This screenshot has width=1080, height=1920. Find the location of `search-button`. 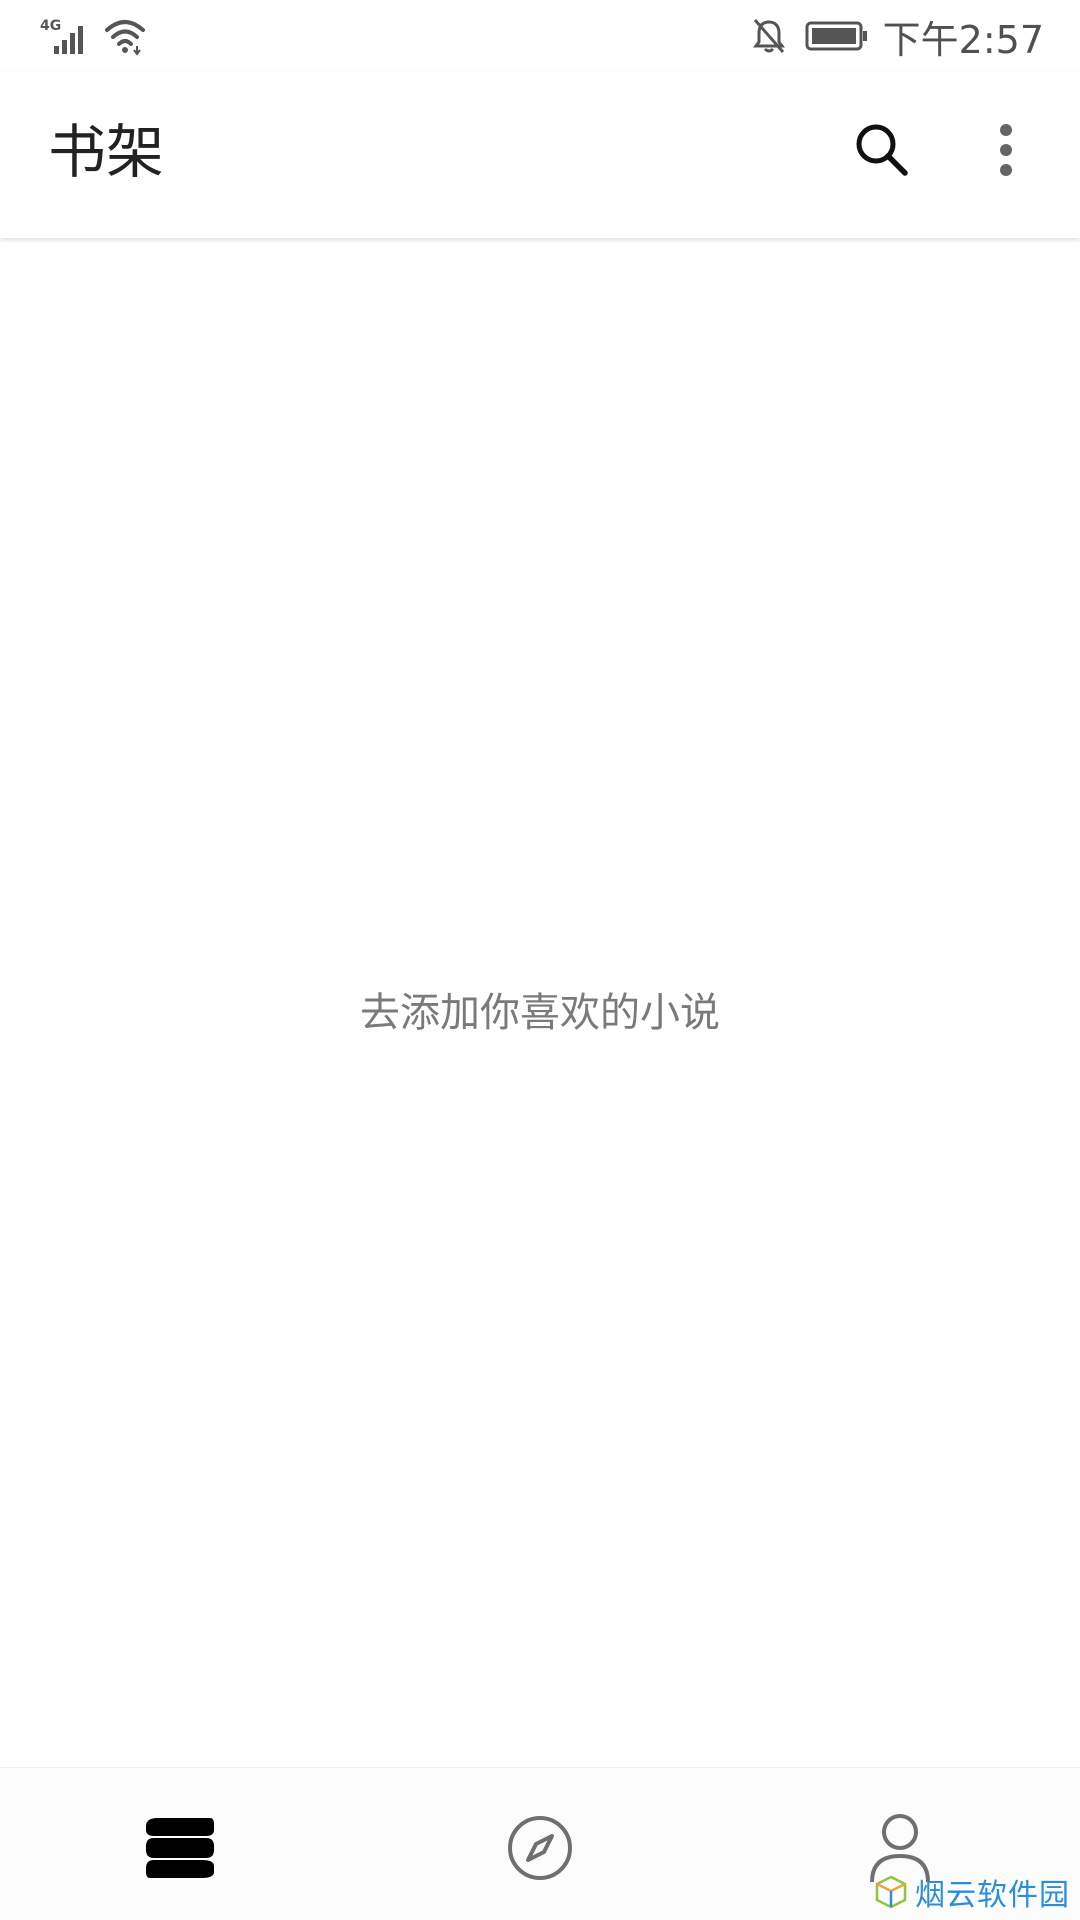

search-button is located at coordinates (882, 150).